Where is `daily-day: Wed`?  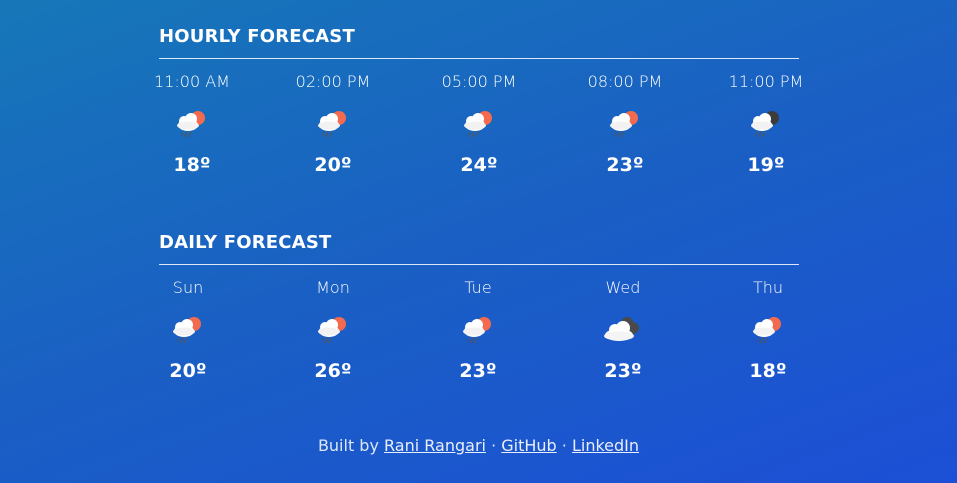 daily-day: Wed is located at coordinates (623, 287).